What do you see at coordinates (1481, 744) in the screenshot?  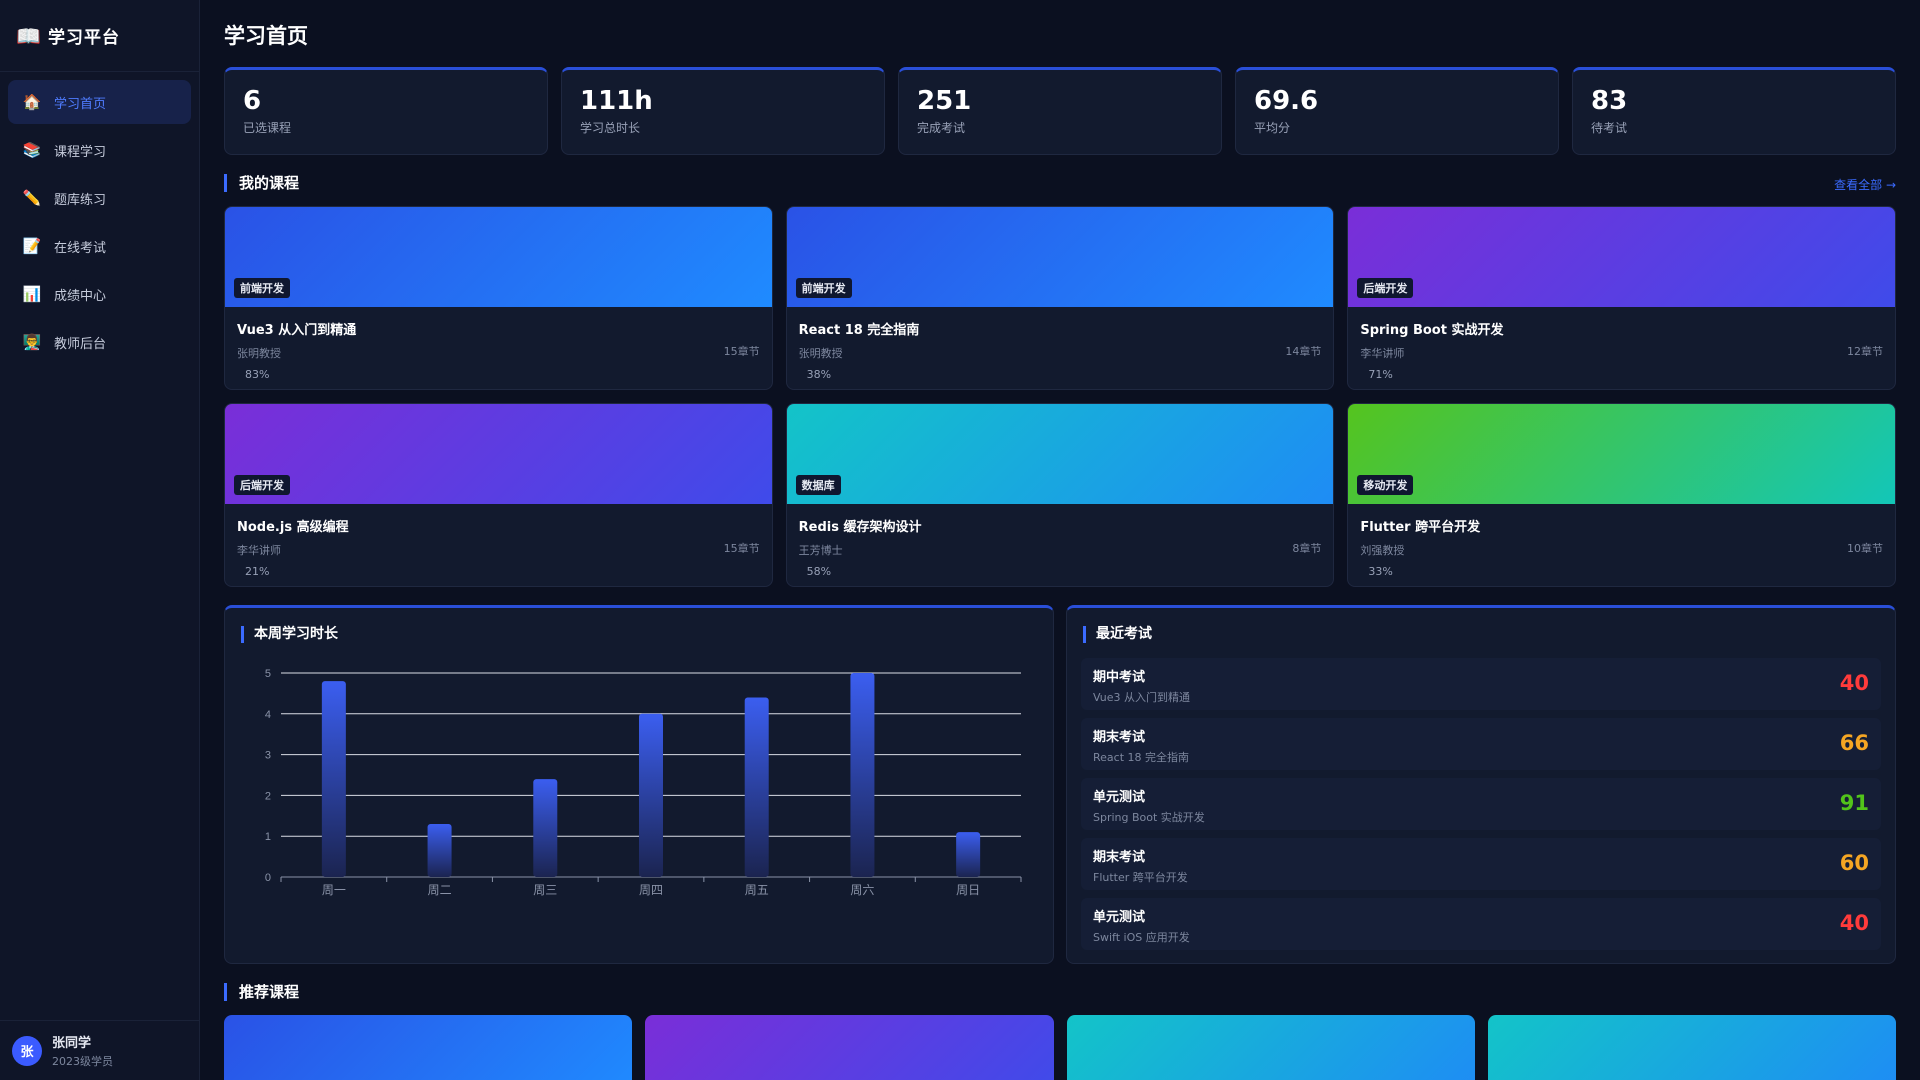 I see `exam-item: 期末考试 React 18 完全指南 66` at bounding box center [1481, 744].